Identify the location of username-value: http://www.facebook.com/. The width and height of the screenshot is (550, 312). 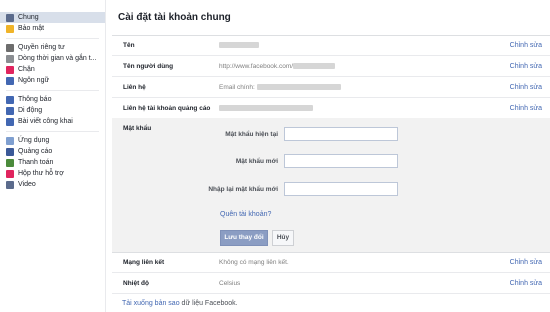
(277, 66).